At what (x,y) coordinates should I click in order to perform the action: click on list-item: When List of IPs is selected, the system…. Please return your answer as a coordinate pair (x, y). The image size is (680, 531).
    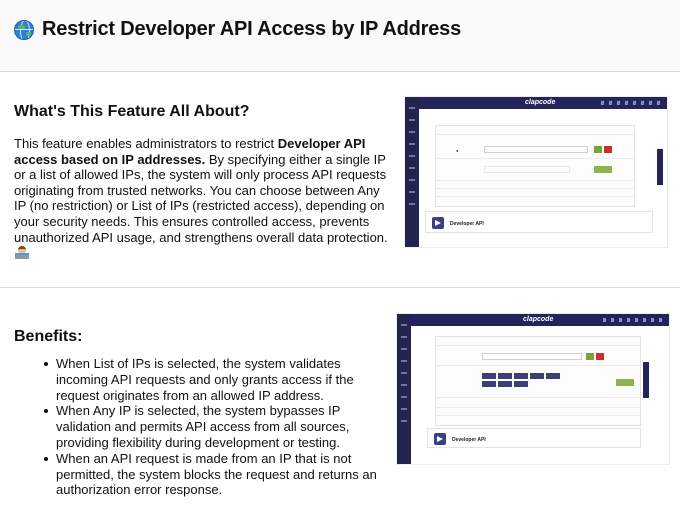
    Looking at the image, I should click on (216, 379).